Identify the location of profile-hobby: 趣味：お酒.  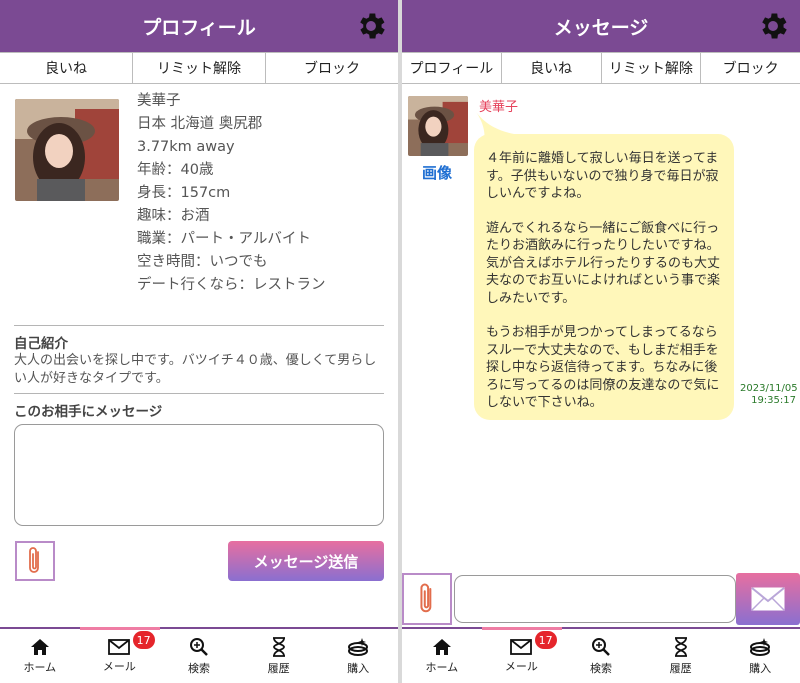
(173, 216).